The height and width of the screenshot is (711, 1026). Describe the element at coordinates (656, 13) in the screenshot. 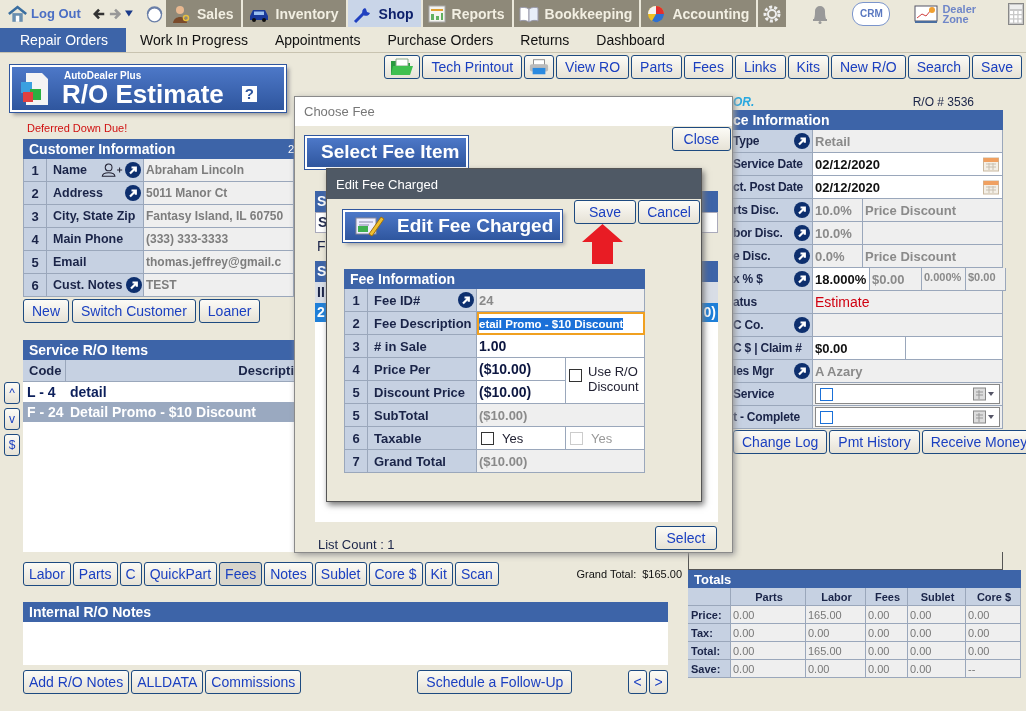

I see `pie-chart-icon` at that location.